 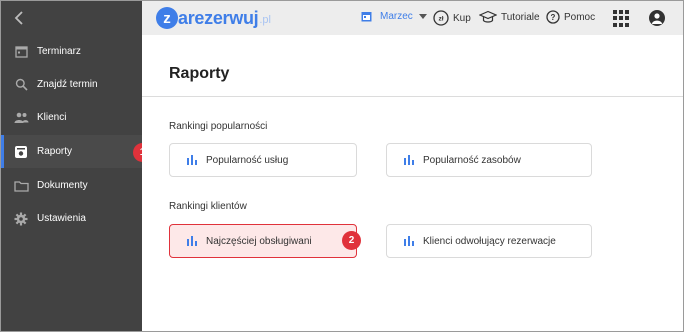 What do you see at coordinates (208, 206) in the screenshot?
I see `section-title-clients: Rankingi klientów` at bounding box center [208, 206].